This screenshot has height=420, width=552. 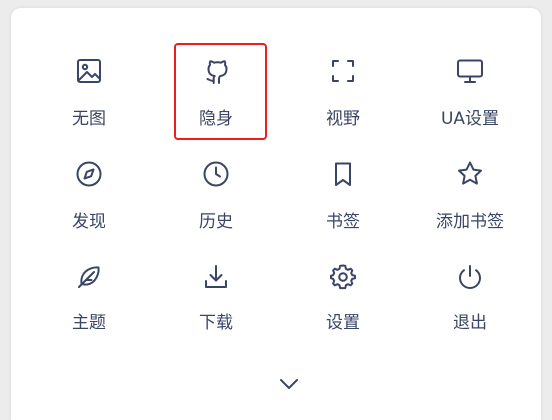 I want to click on bookmark-icon, so click(x=343, y=174).